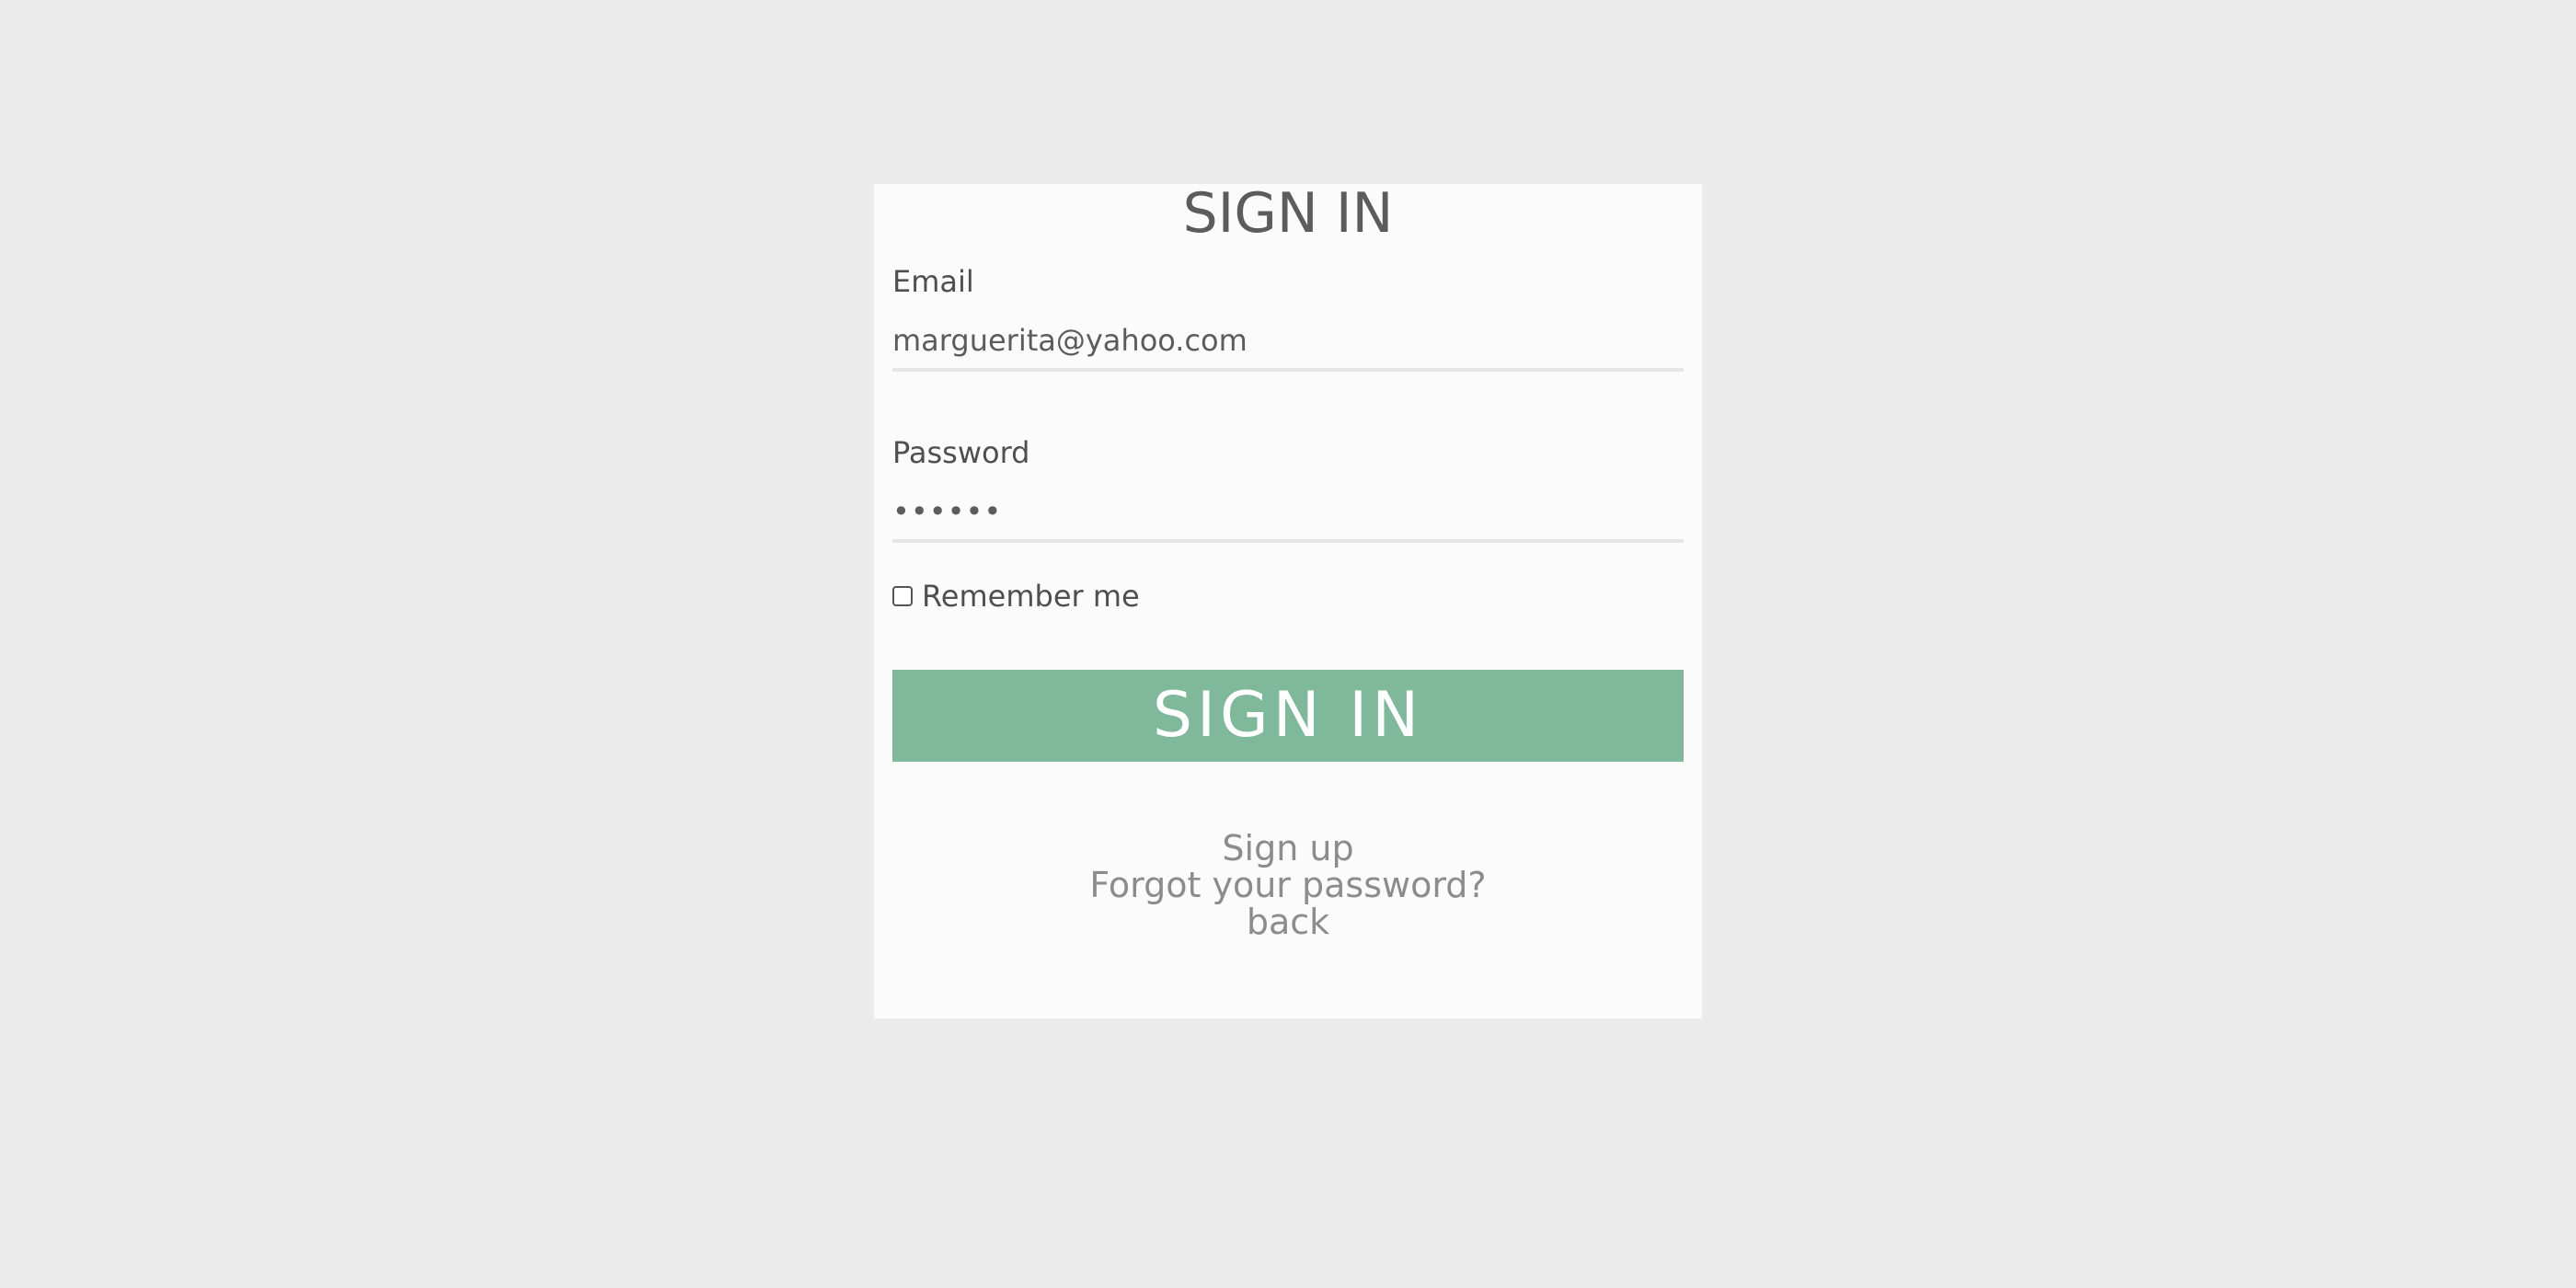 The width and height of the screenshot is (2576, 1288). Describe the element at coordinates (1288, 342) in the screenshot. I see `email-input` at that location.